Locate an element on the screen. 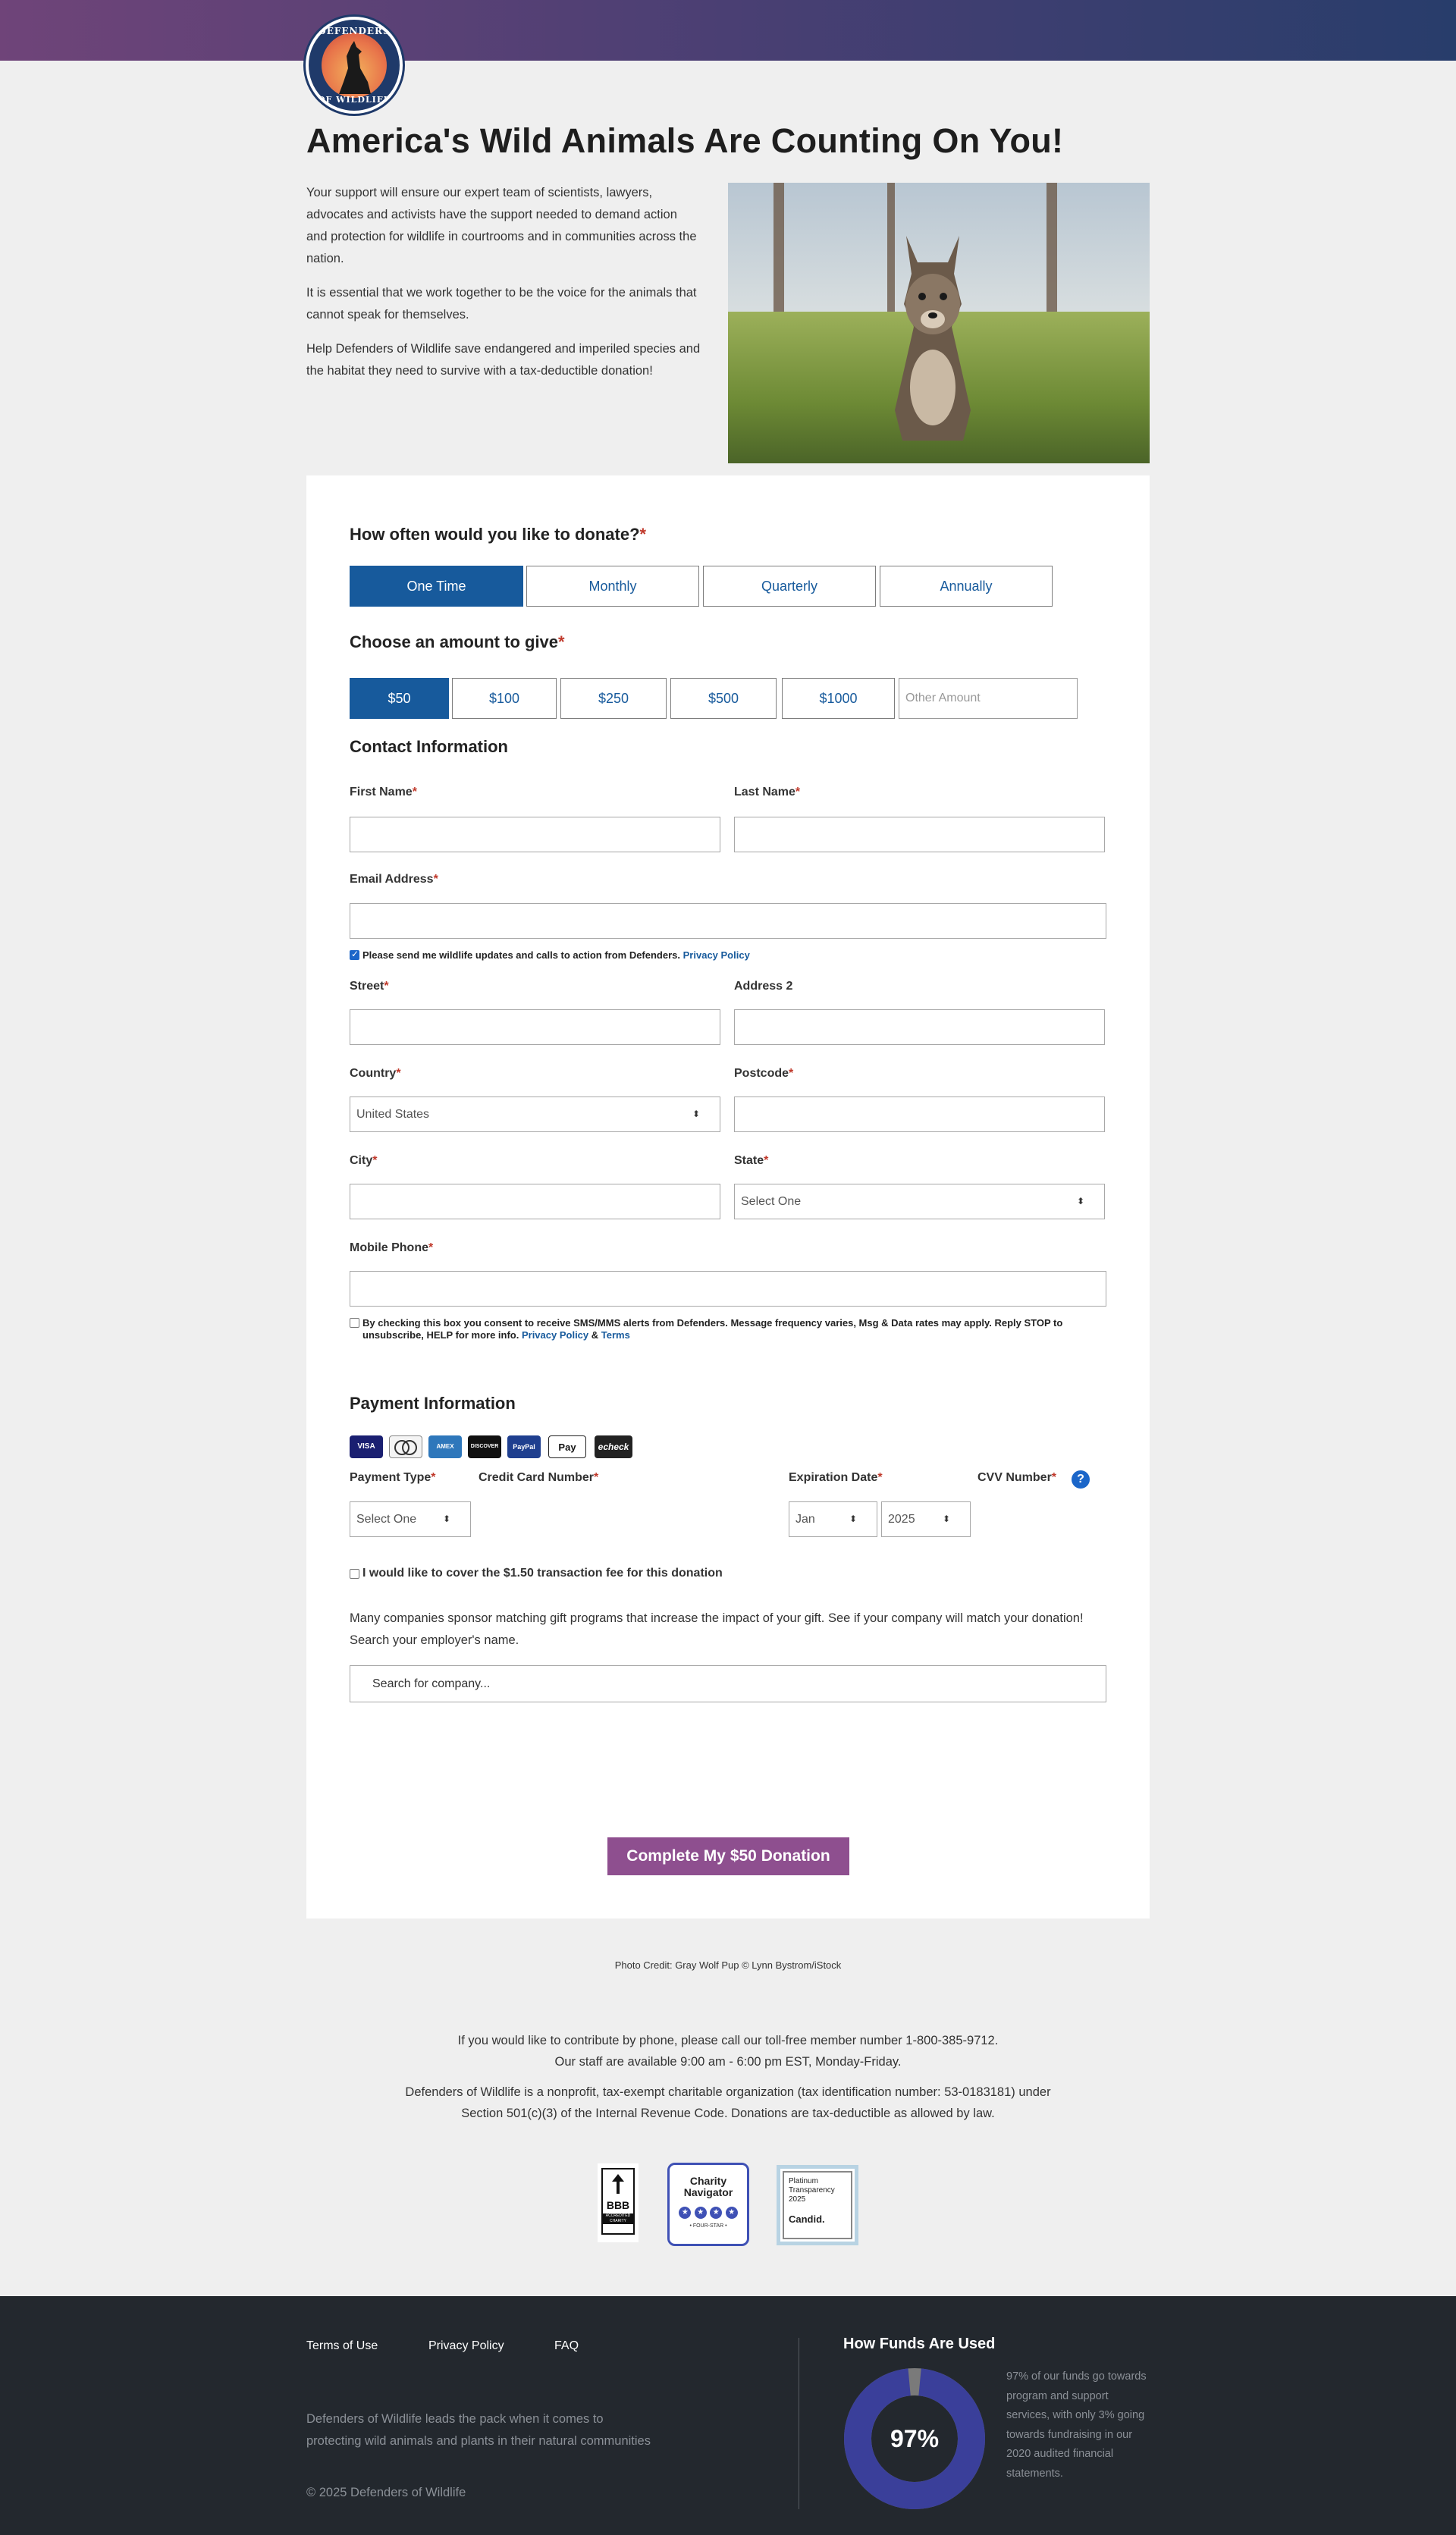 The width and height of the screenshot is (1456, 2535). address2-label: Address 2 is located at coordinates (763, 986).